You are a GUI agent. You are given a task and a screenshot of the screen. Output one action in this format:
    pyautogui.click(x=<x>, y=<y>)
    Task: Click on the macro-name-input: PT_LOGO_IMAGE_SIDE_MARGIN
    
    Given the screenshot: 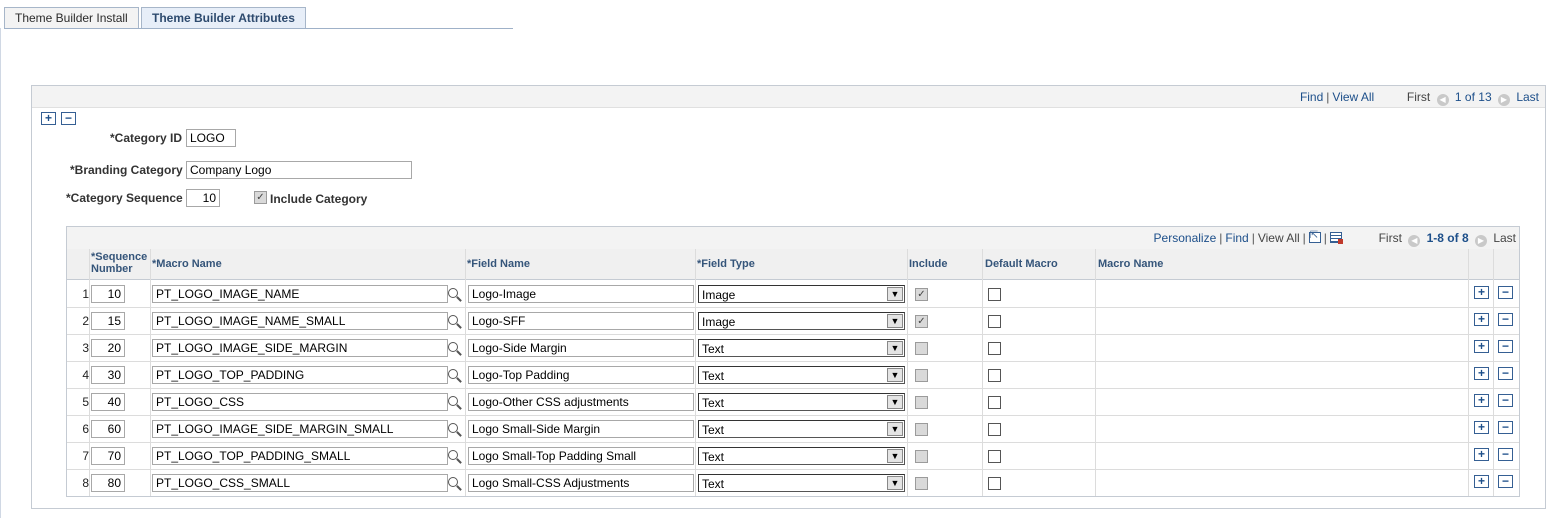 What is the action you would take?
    pyautogui.click(x=300, y=348)
    